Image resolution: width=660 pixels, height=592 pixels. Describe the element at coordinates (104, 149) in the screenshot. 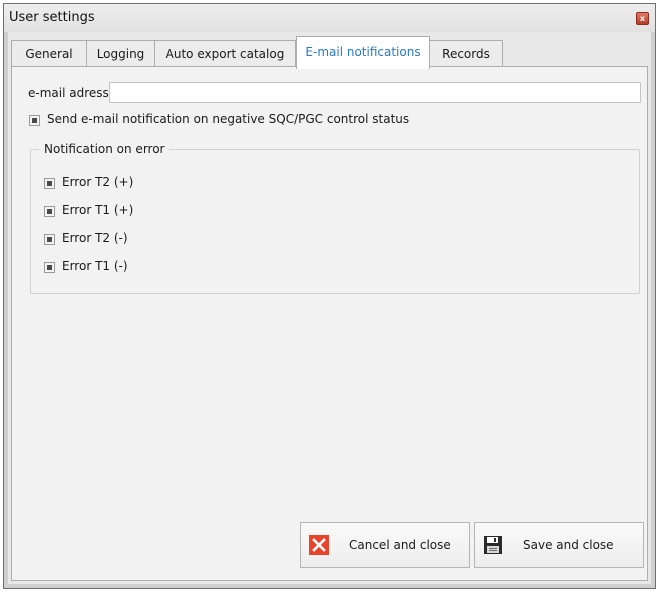

I see `group-title: Notification on error` at that location.